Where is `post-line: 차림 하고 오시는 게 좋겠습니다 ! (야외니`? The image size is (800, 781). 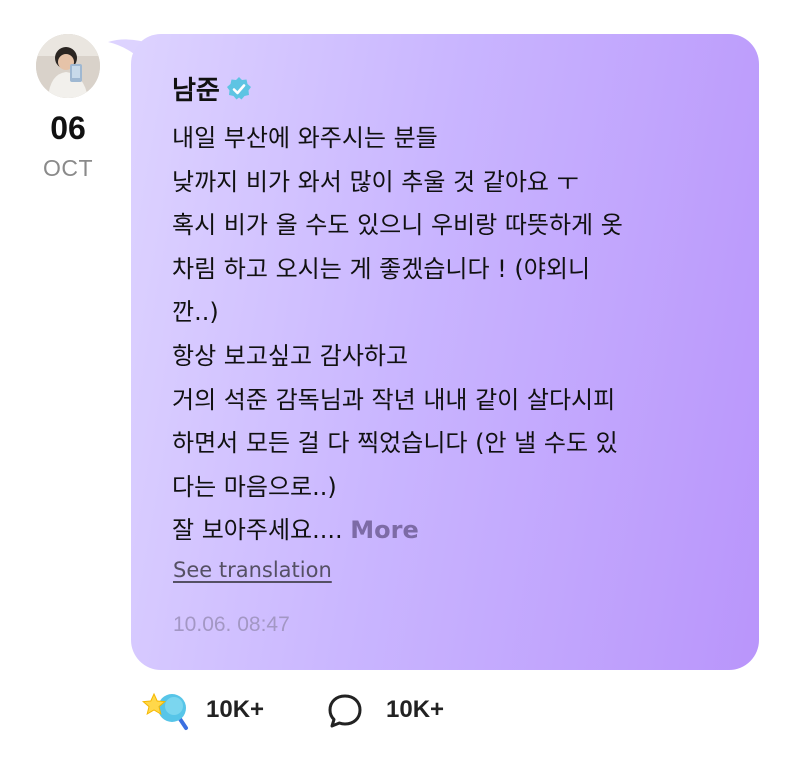 post-line: 차림 하고 오시는 게 좋겠습니다 ! (야외니 is located at coordinates (381, 268).